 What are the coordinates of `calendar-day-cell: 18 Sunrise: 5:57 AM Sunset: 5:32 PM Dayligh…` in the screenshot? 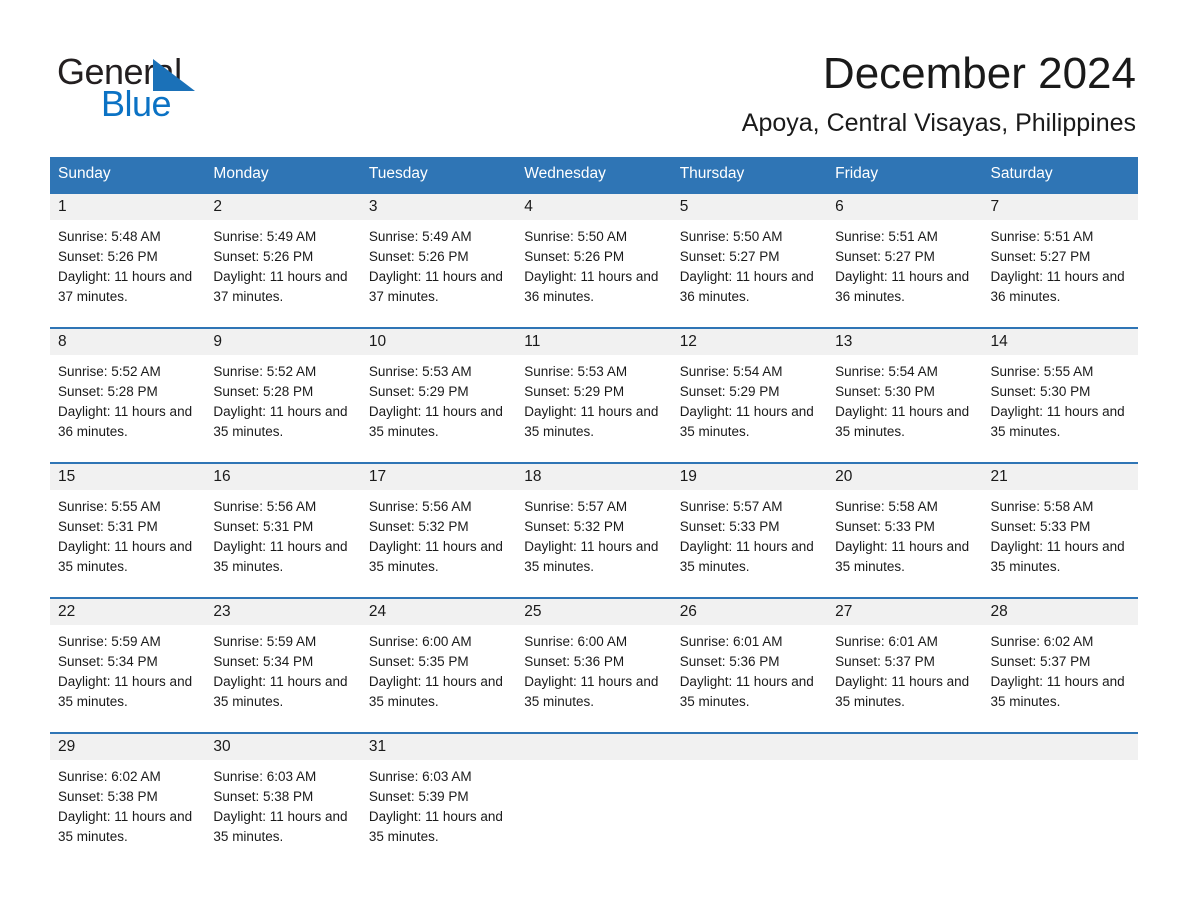 It's located at (594, 530).